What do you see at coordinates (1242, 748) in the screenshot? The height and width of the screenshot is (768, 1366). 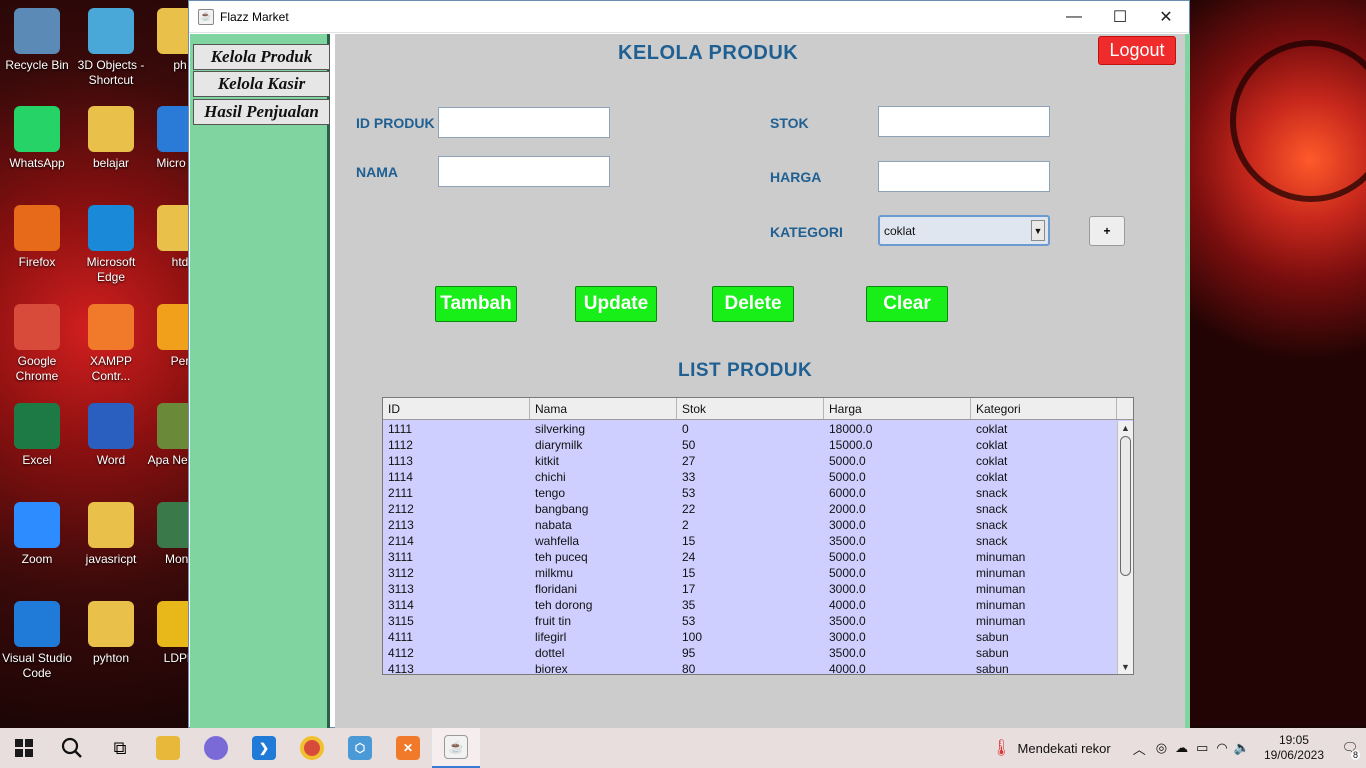 I see `volume-icon: 🔈` at bounding box center [1242, 748].